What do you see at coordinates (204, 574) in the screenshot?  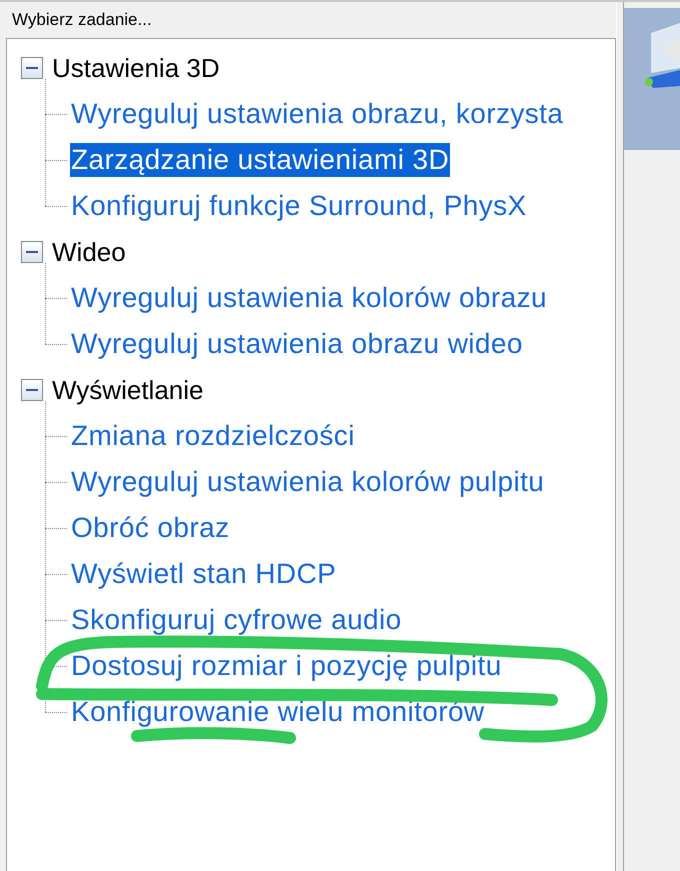 I see `tree-item: Wyświetl stan HDCP` at bounding box center [204, 574].